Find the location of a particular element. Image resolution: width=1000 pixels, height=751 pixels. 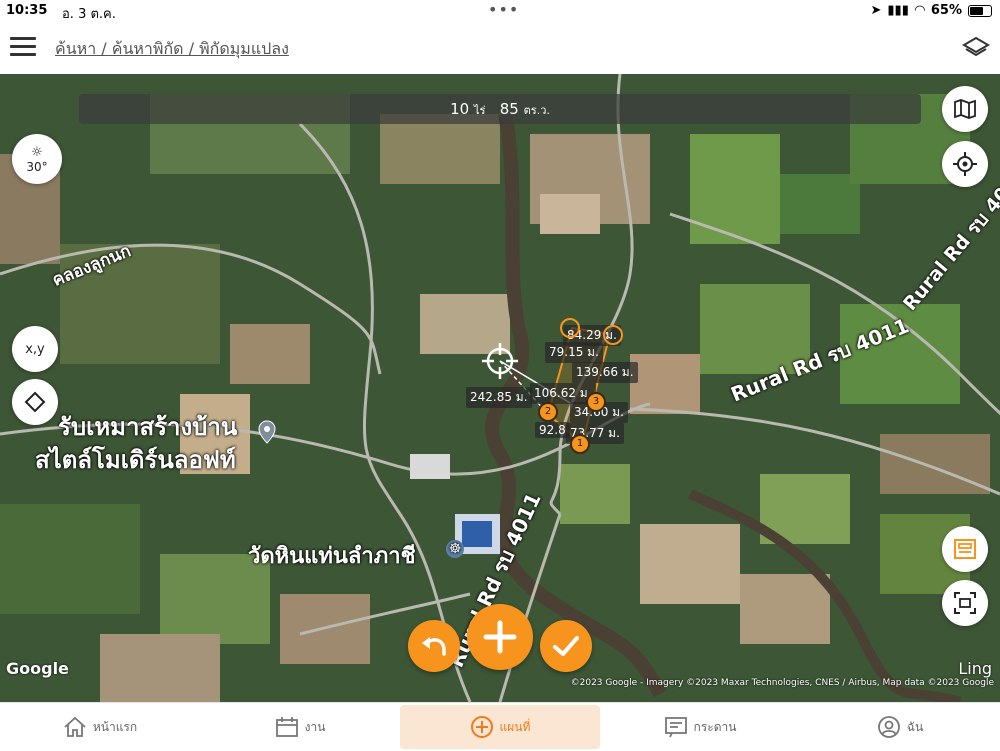

signal-icon: ▮▮▮ is located at coordinates (898, 10).